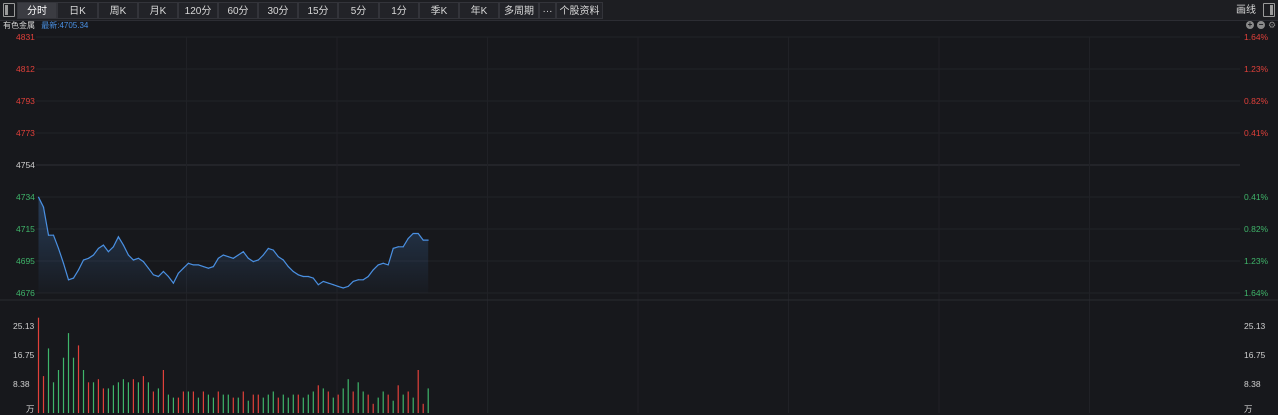 This screenshot has width=1278, height=415. I want to click on price-axis-left: 4831 4812 4793 4773 4754 4734 4715 4695 4676, so click(25, 165).